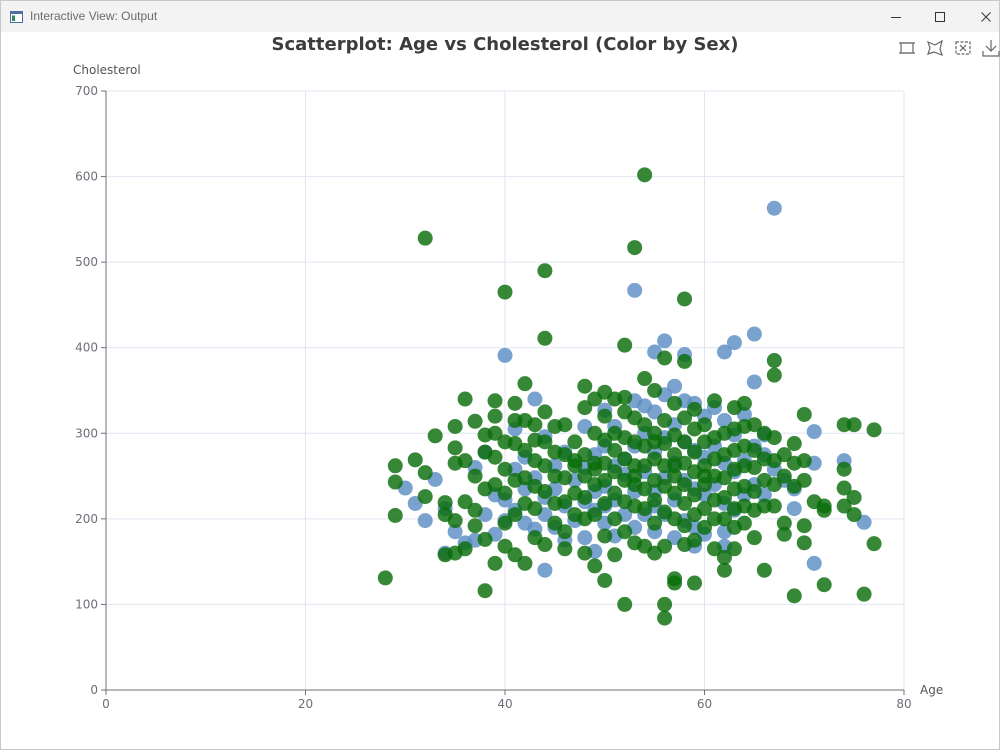  Describe the element at coordinates (86, 348) in the screenshot. I see `y-tick-label: 400` at that location.